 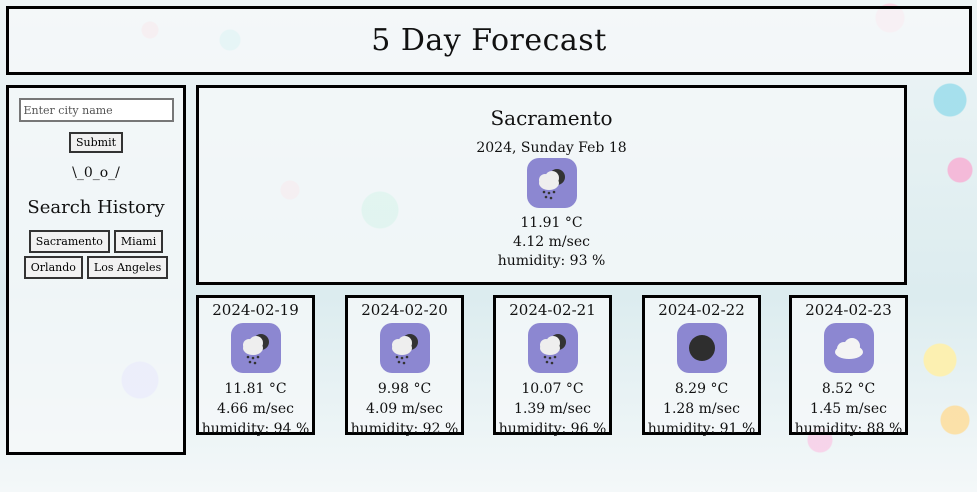 What do you see at coordinates (848, 429) in the screenshot?
I see `forecast-humidity: humidity: 88 %` at bounding box center [848, 429].